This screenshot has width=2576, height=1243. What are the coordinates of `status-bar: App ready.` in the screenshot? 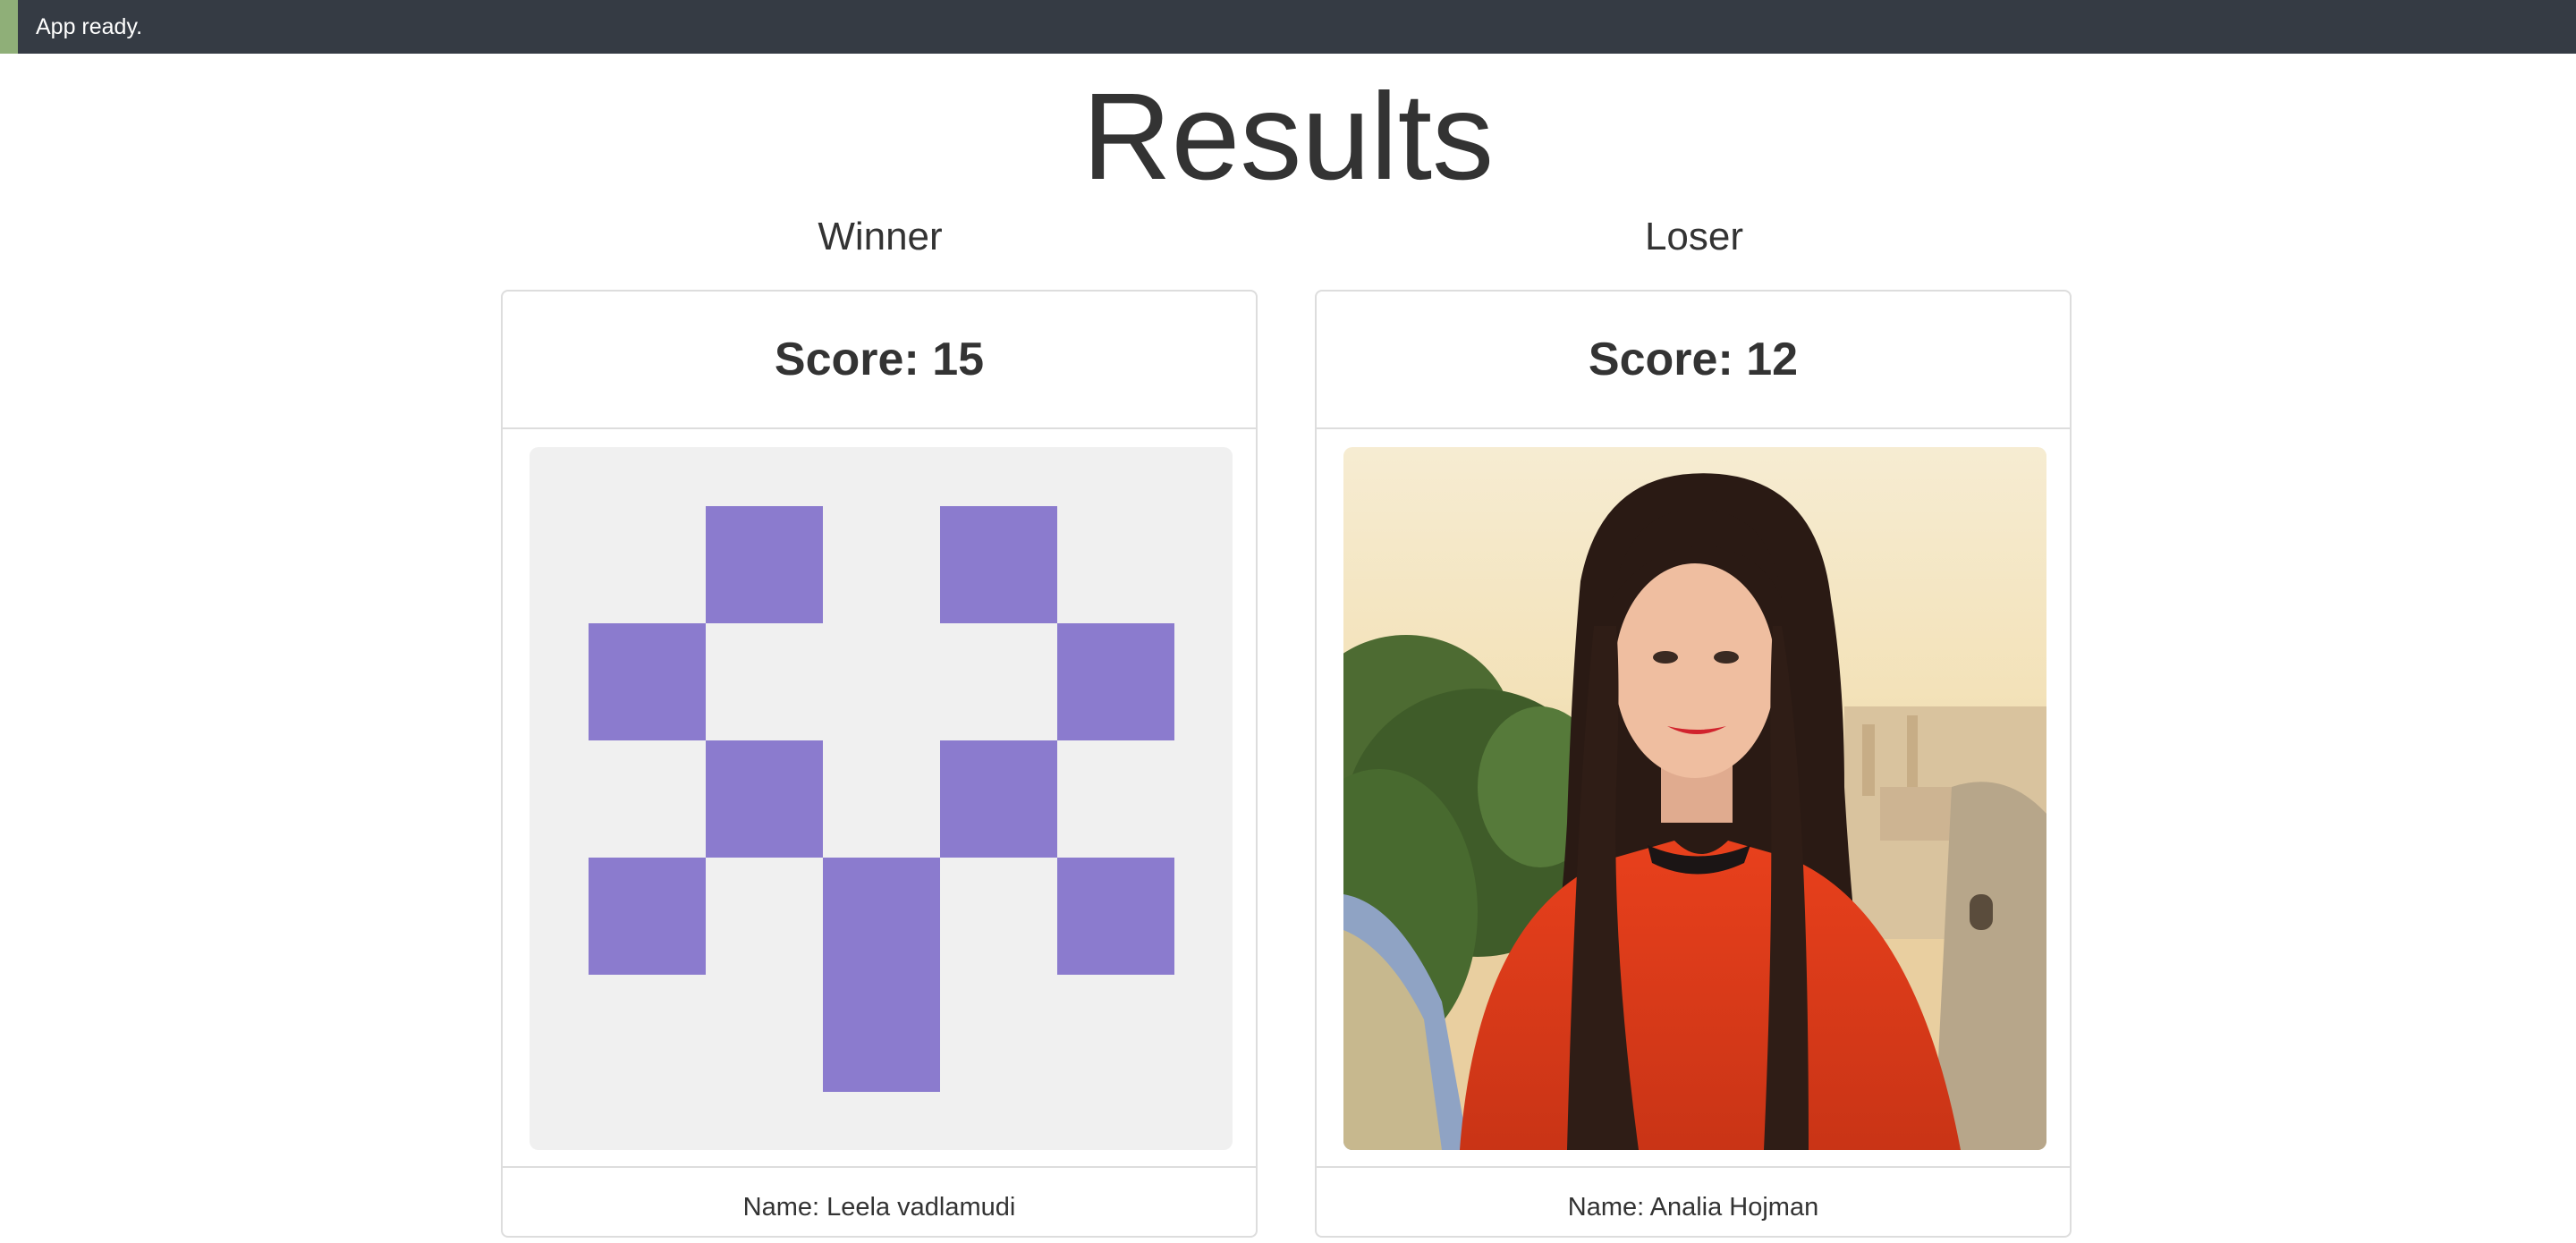 It's located at (1288, 27).